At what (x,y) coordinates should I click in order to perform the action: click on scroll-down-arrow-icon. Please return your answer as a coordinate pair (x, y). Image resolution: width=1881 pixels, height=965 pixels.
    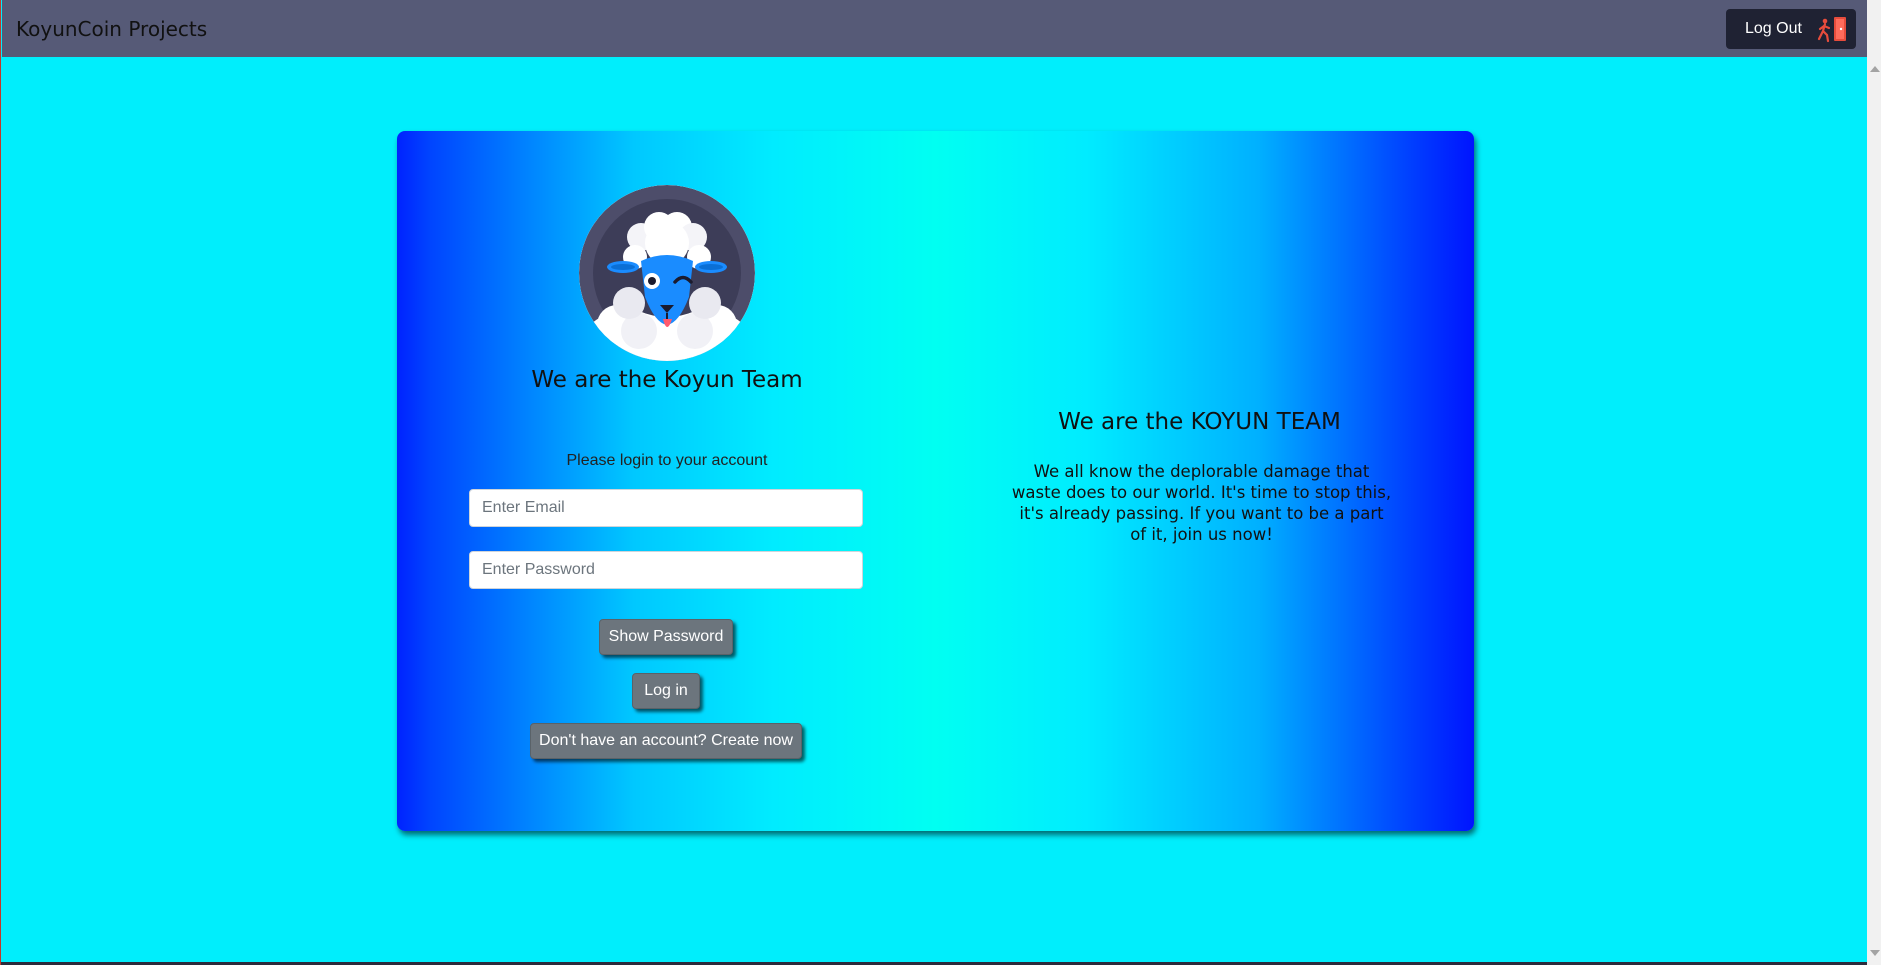
    Looking at the image, I should click on (1875, 953).